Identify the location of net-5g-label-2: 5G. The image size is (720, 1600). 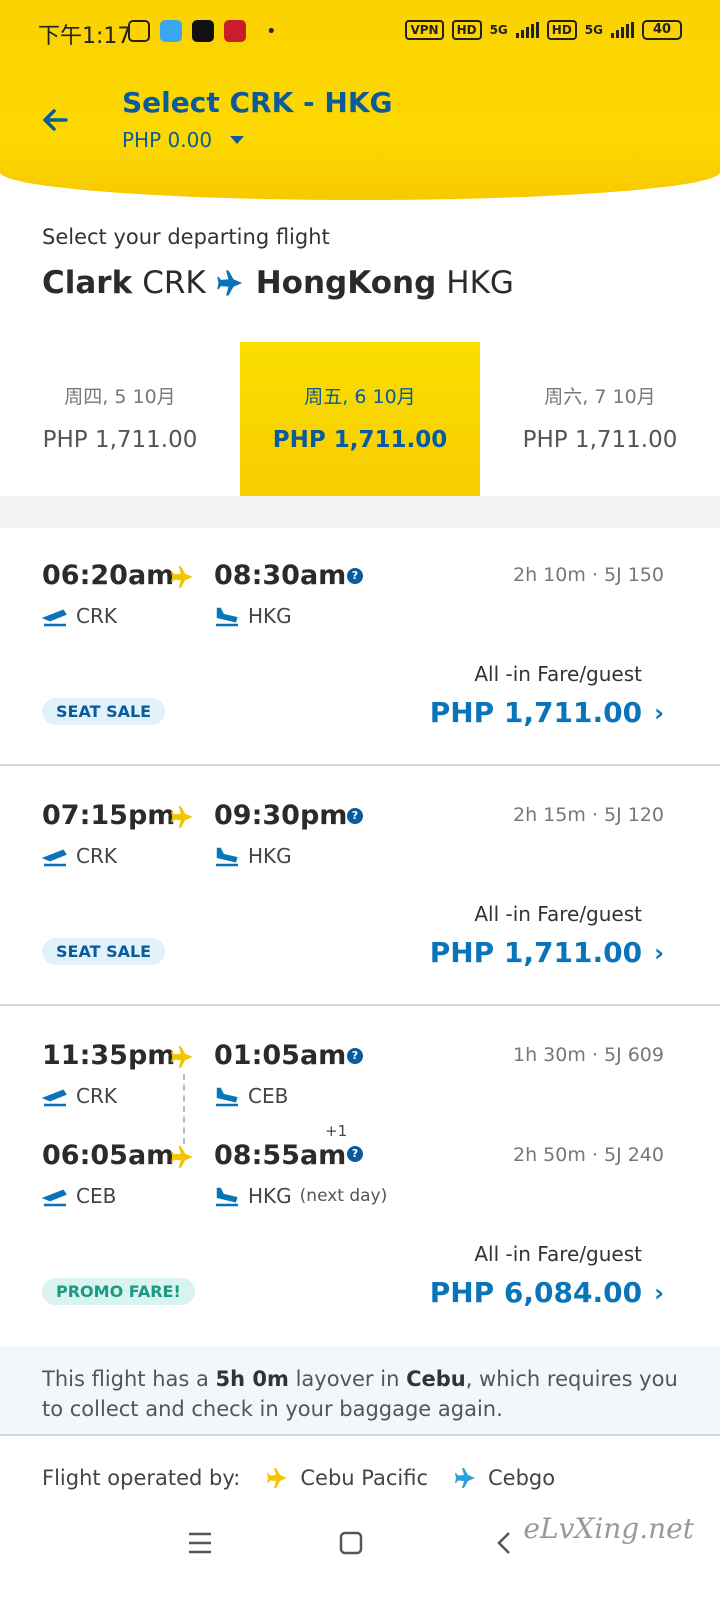
(593, 30).